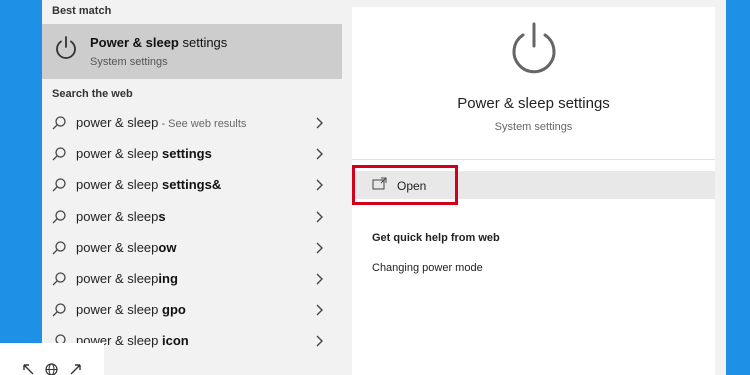  Describe the element at coordinates (533, 103) in the screenshot. I see `preview-title: Power & sleep settings` at that location.